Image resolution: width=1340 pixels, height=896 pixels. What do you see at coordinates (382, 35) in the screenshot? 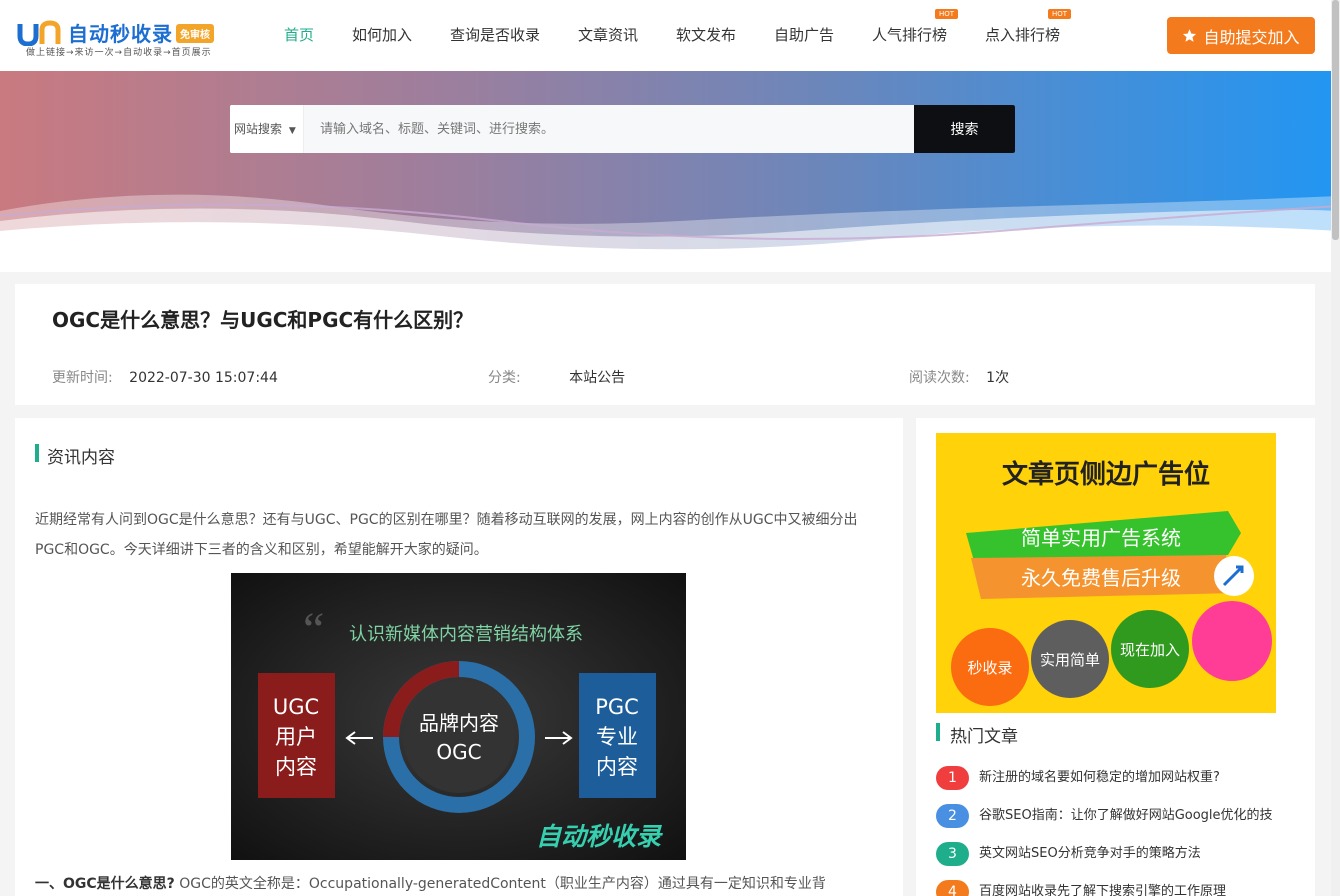
I see `nav-how-to-join: 如何加入` at bounding box center [382, 35].